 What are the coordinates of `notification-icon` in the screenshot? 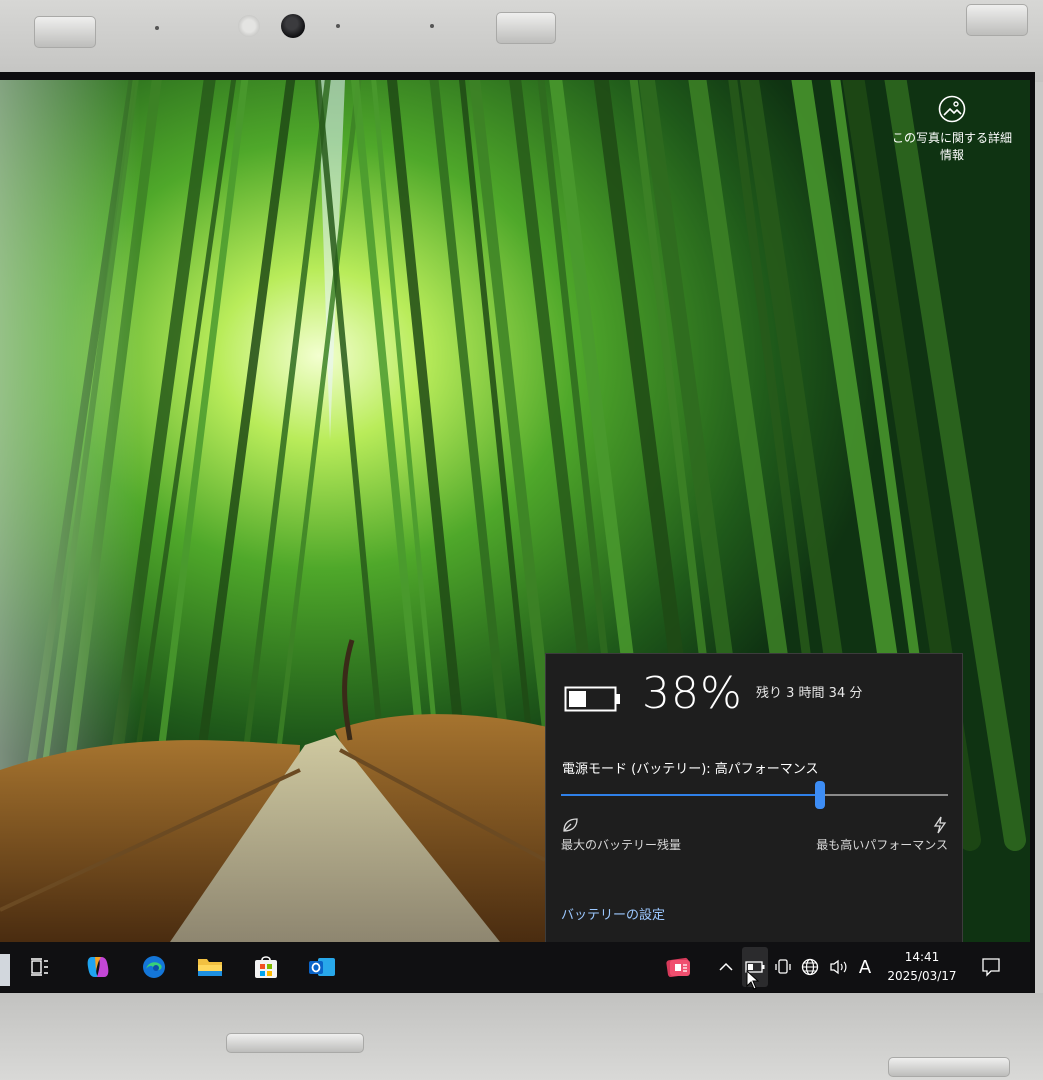 It's located at (991, 967).